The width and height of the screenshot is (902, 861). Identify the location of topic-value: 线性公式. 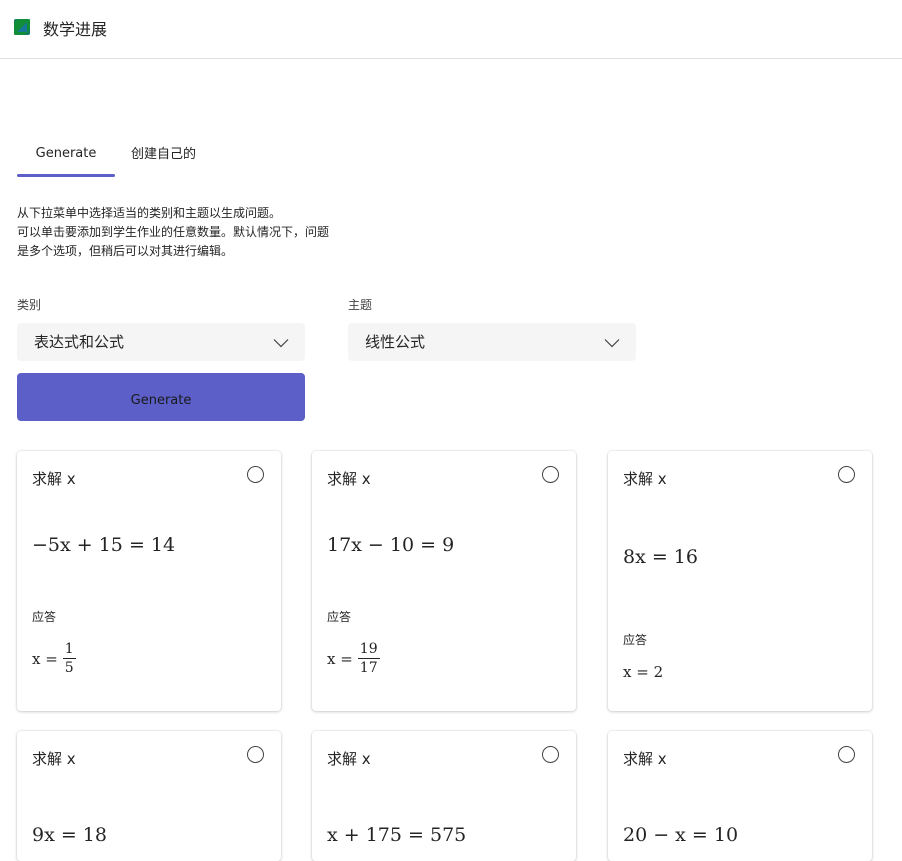
(395, 342).